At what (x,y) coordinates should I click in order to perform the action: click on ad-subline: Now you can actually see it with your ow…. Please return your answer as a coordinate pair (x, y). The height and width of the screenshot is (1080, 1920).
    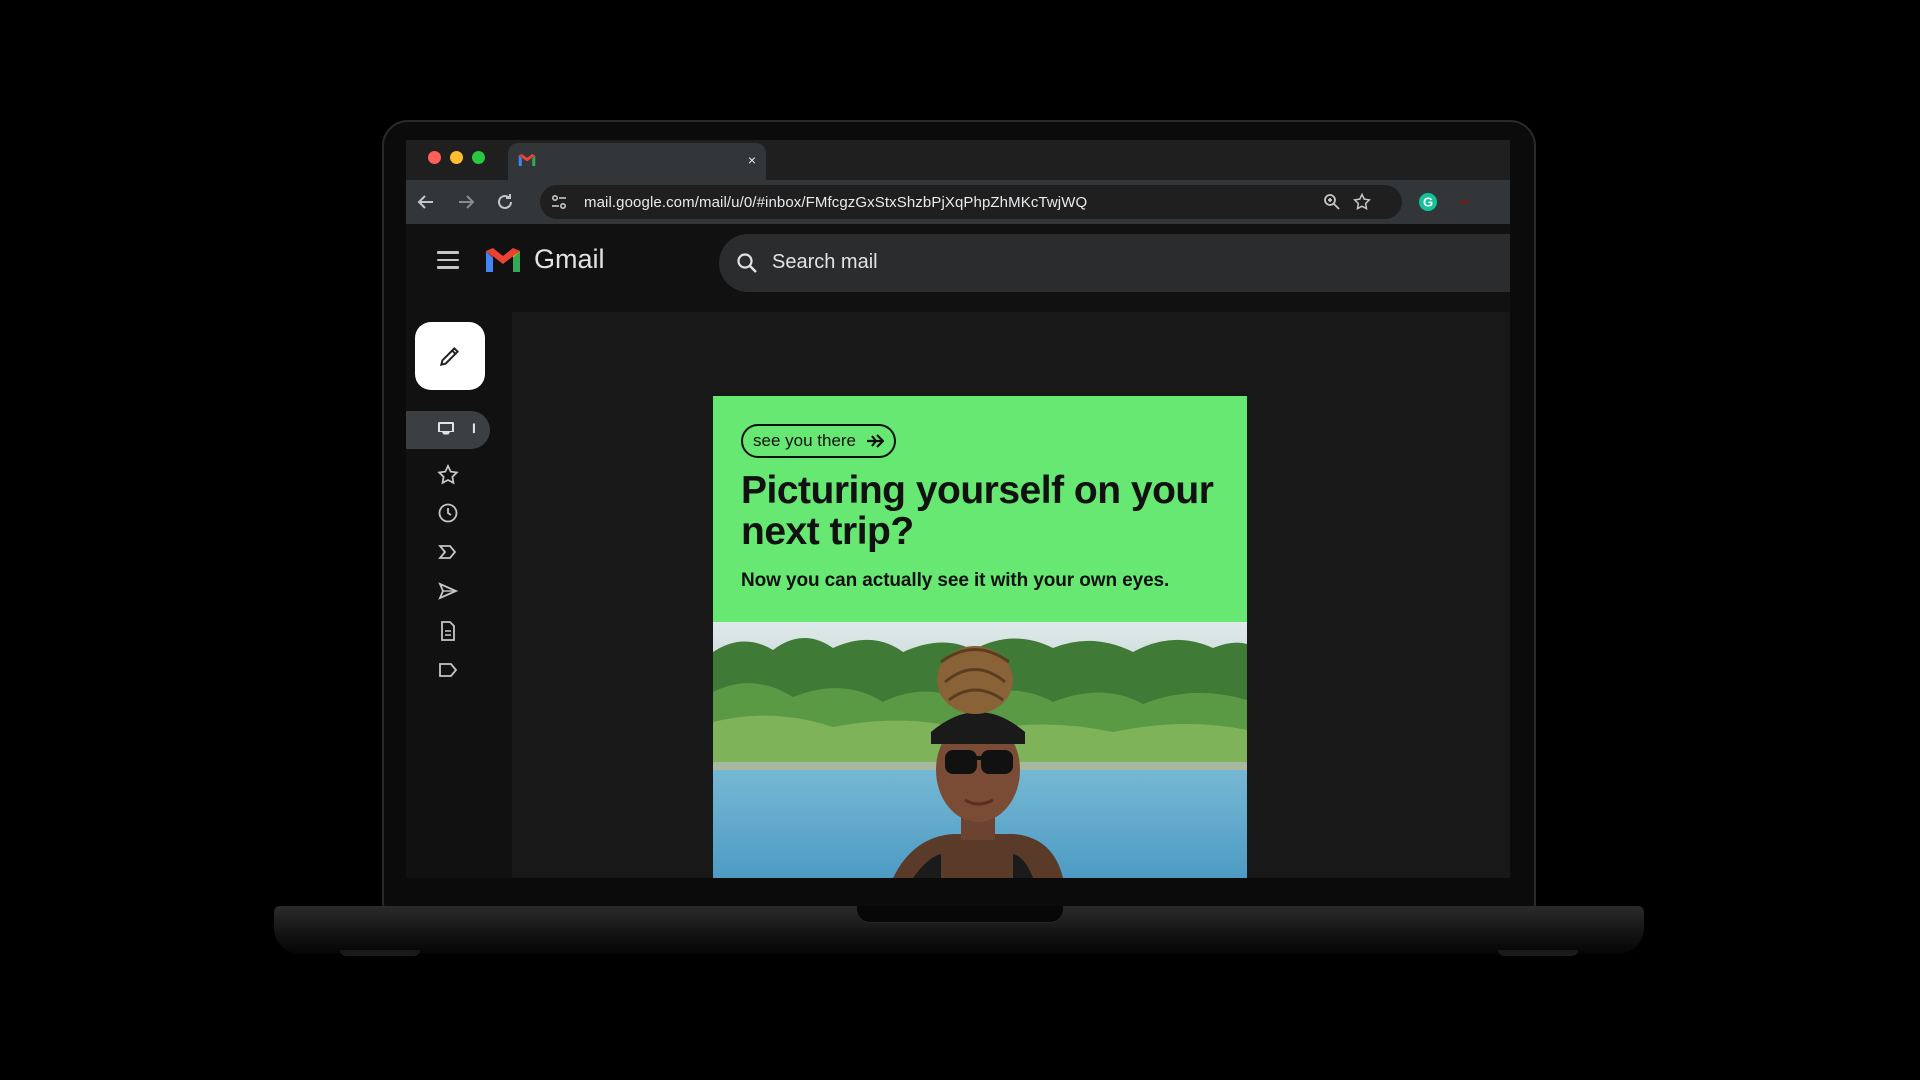
    Looking at the image, I should click on (955, 580).